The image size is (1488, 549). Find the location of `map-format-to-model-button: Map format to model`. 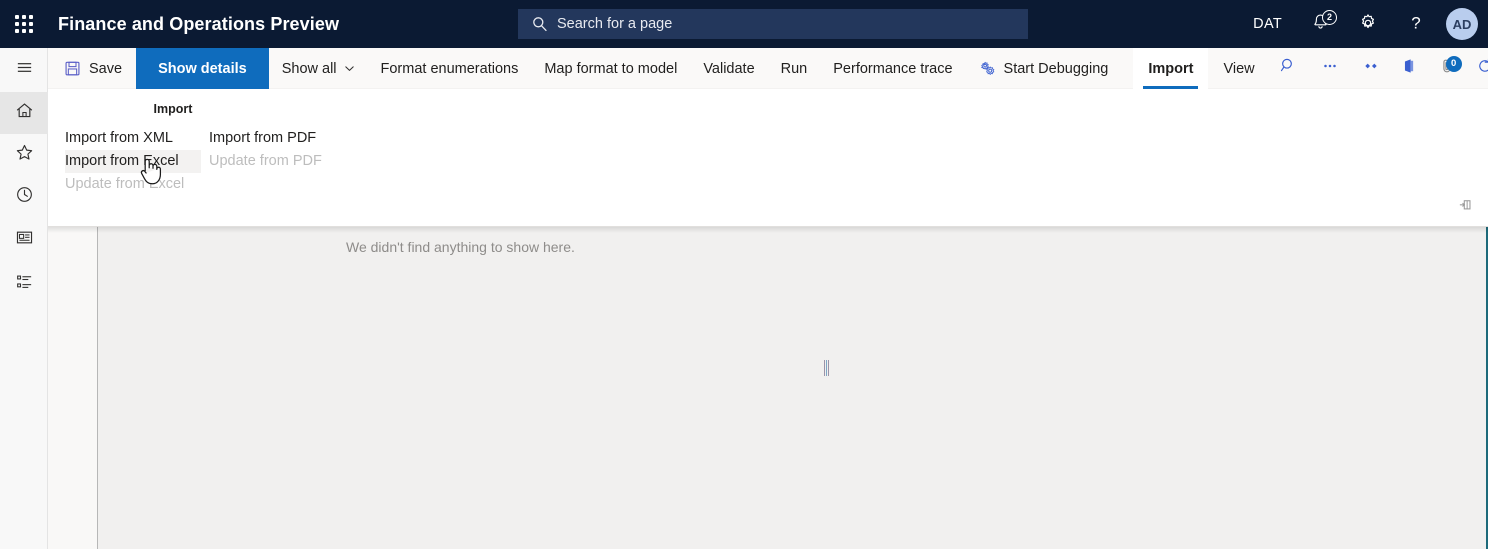

map-format-to-model-button: Map format to model is located at coordinates (610, 68).